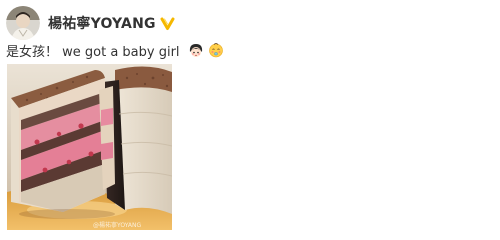  Describe the element at coordinates (93, 52) in the screenshot. I see `post-text: 是女孩！ we got a baby girl` at that location.